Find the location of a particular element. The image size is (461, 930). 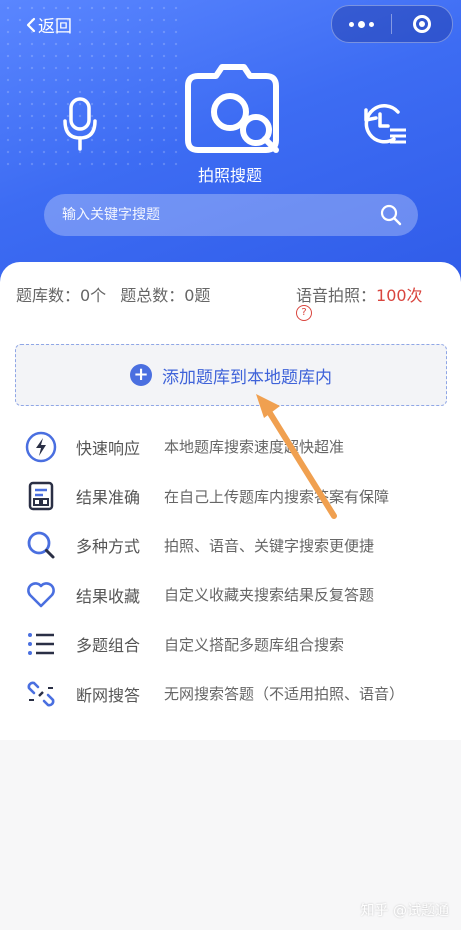

bank-count: 题库数：0个 is located at coordinates (61, 295).